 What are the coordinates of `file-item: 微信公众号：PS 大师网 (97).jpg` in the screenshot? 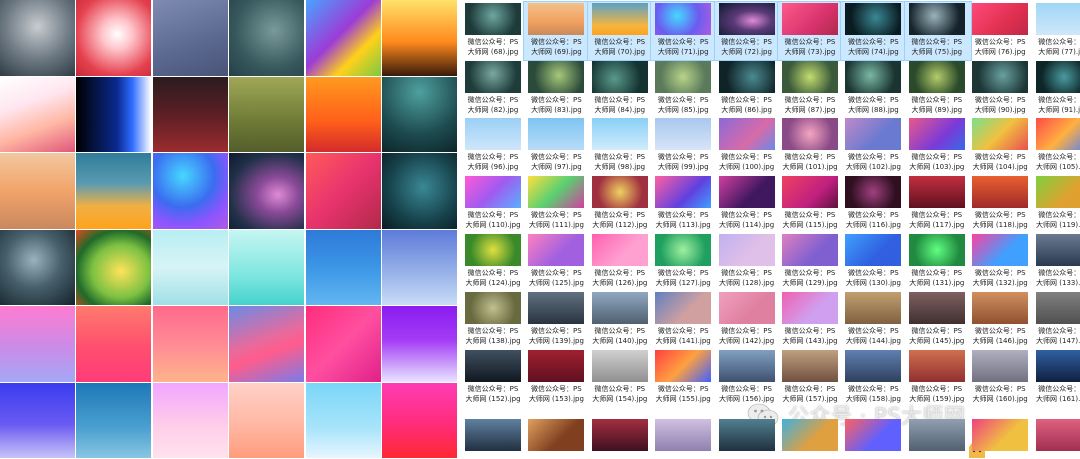 It's located at (556, 145).